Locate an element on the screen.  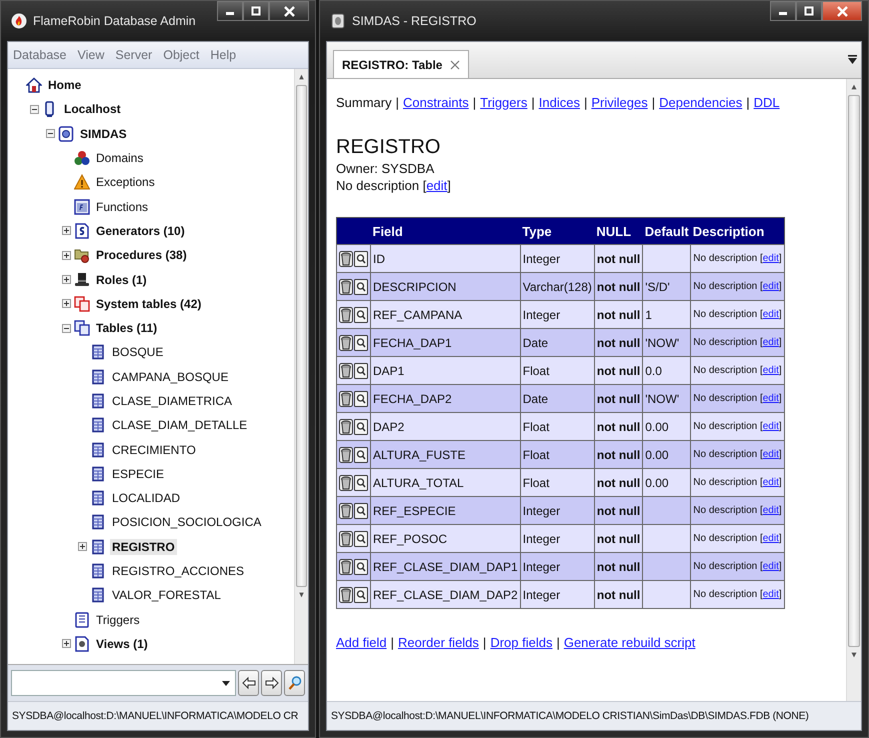
nav-link: DDL is located at coordinates (767, 102).